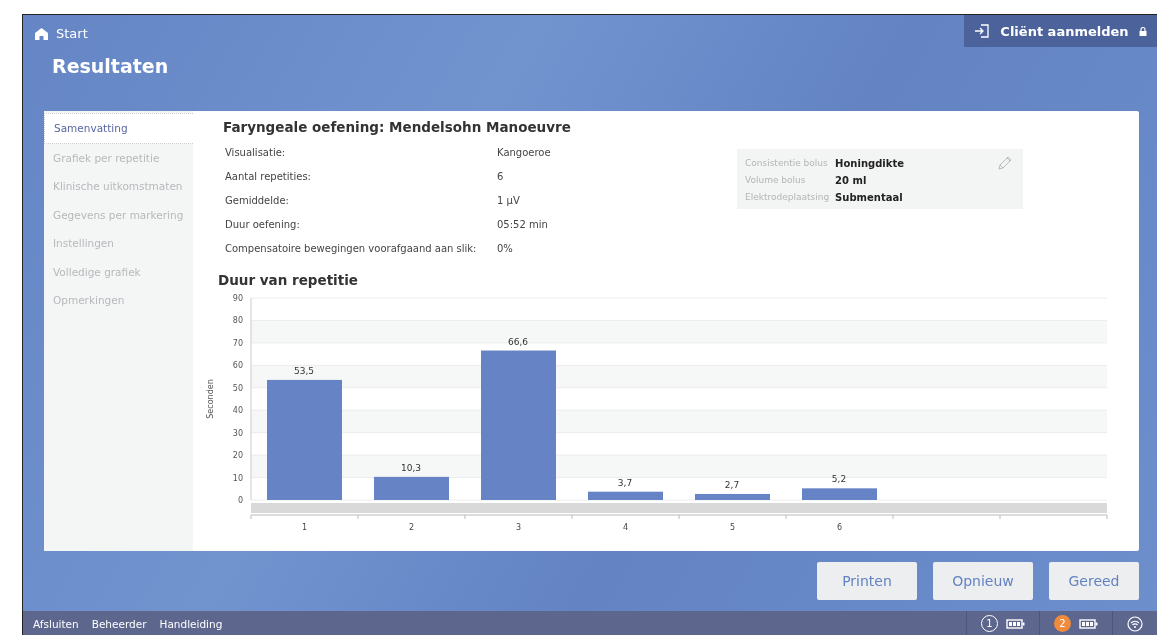 The width and height of the screenshot is (1164, 635). What do you see at coordinates (237, 298) in the screenshot?
I see `axis-tick-label: 90` at bounding box center [237, 298].